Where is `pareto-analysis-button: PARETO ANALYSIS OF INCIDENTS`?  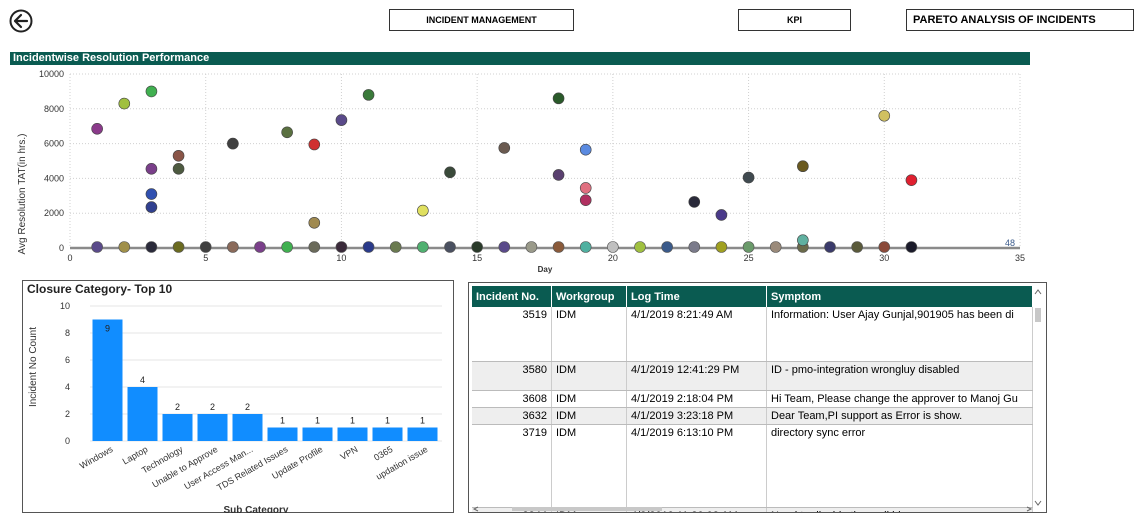
pareto-analysis-button: PARETO ANALYSIS OF INCIDENTS is located at coordinates (1020, 20).